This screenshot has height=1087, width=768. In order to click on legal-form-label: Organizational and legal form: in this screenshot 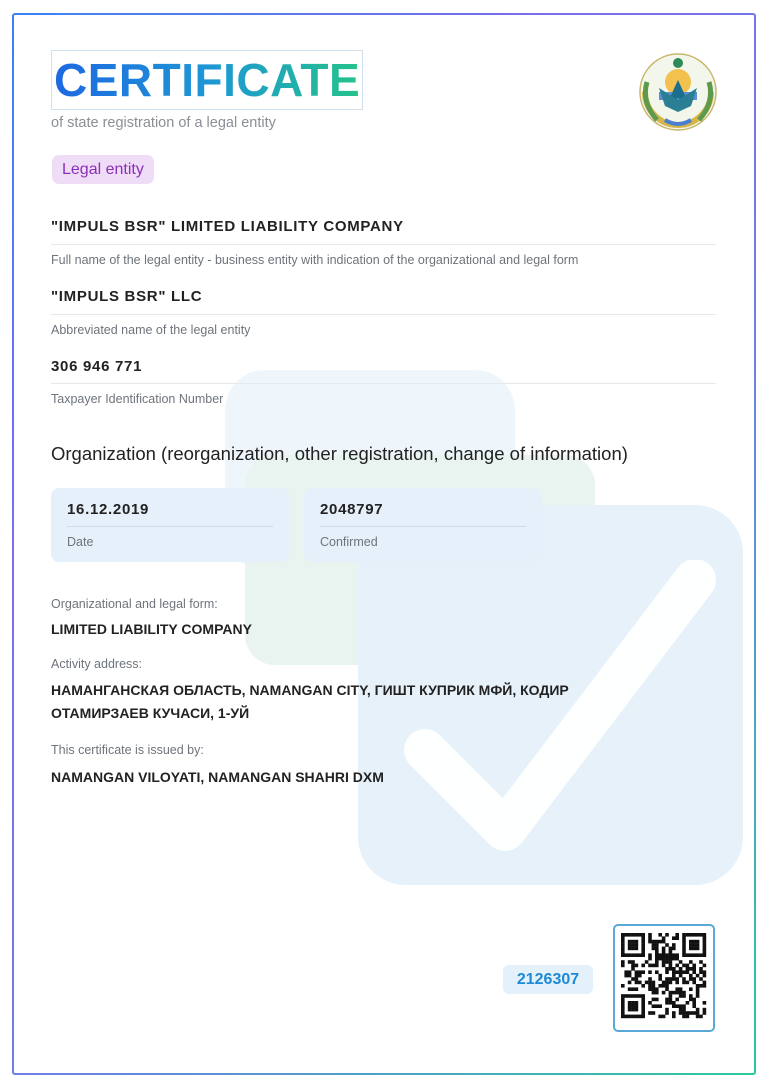, I will do `click(134, 604)`.